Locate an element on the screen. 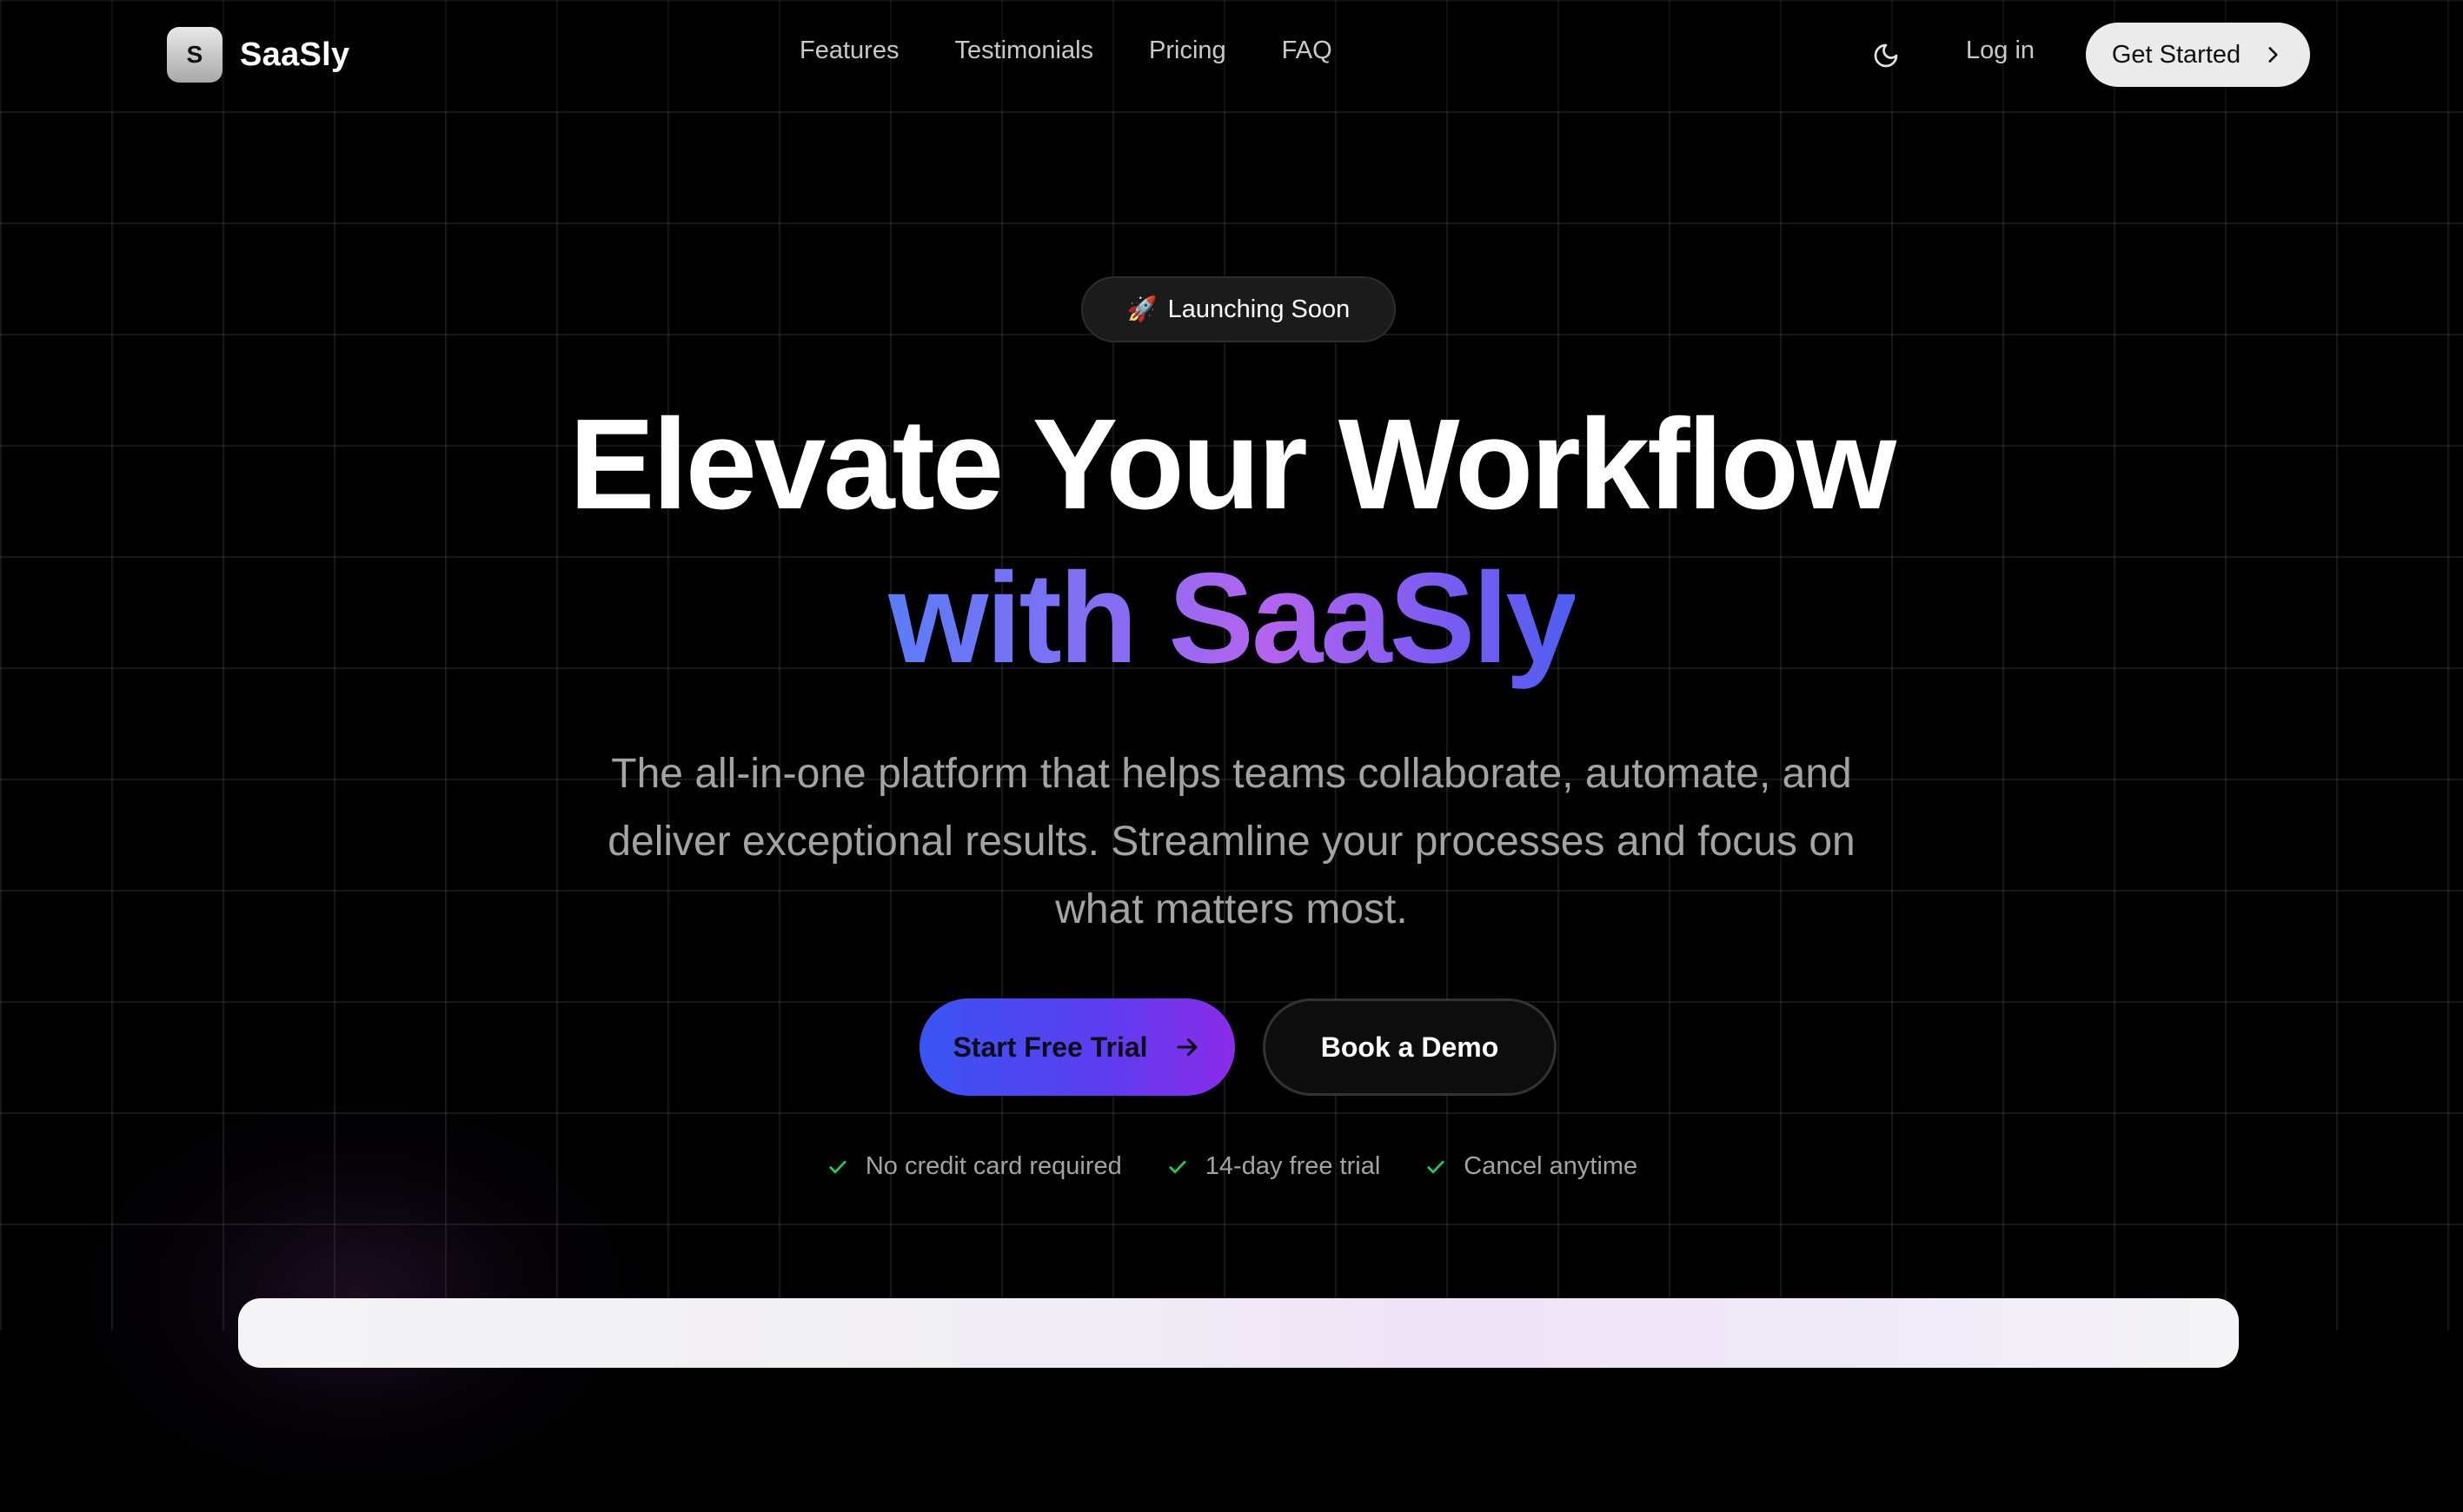  login-link: Log in is located at coordinates (2001, 50).